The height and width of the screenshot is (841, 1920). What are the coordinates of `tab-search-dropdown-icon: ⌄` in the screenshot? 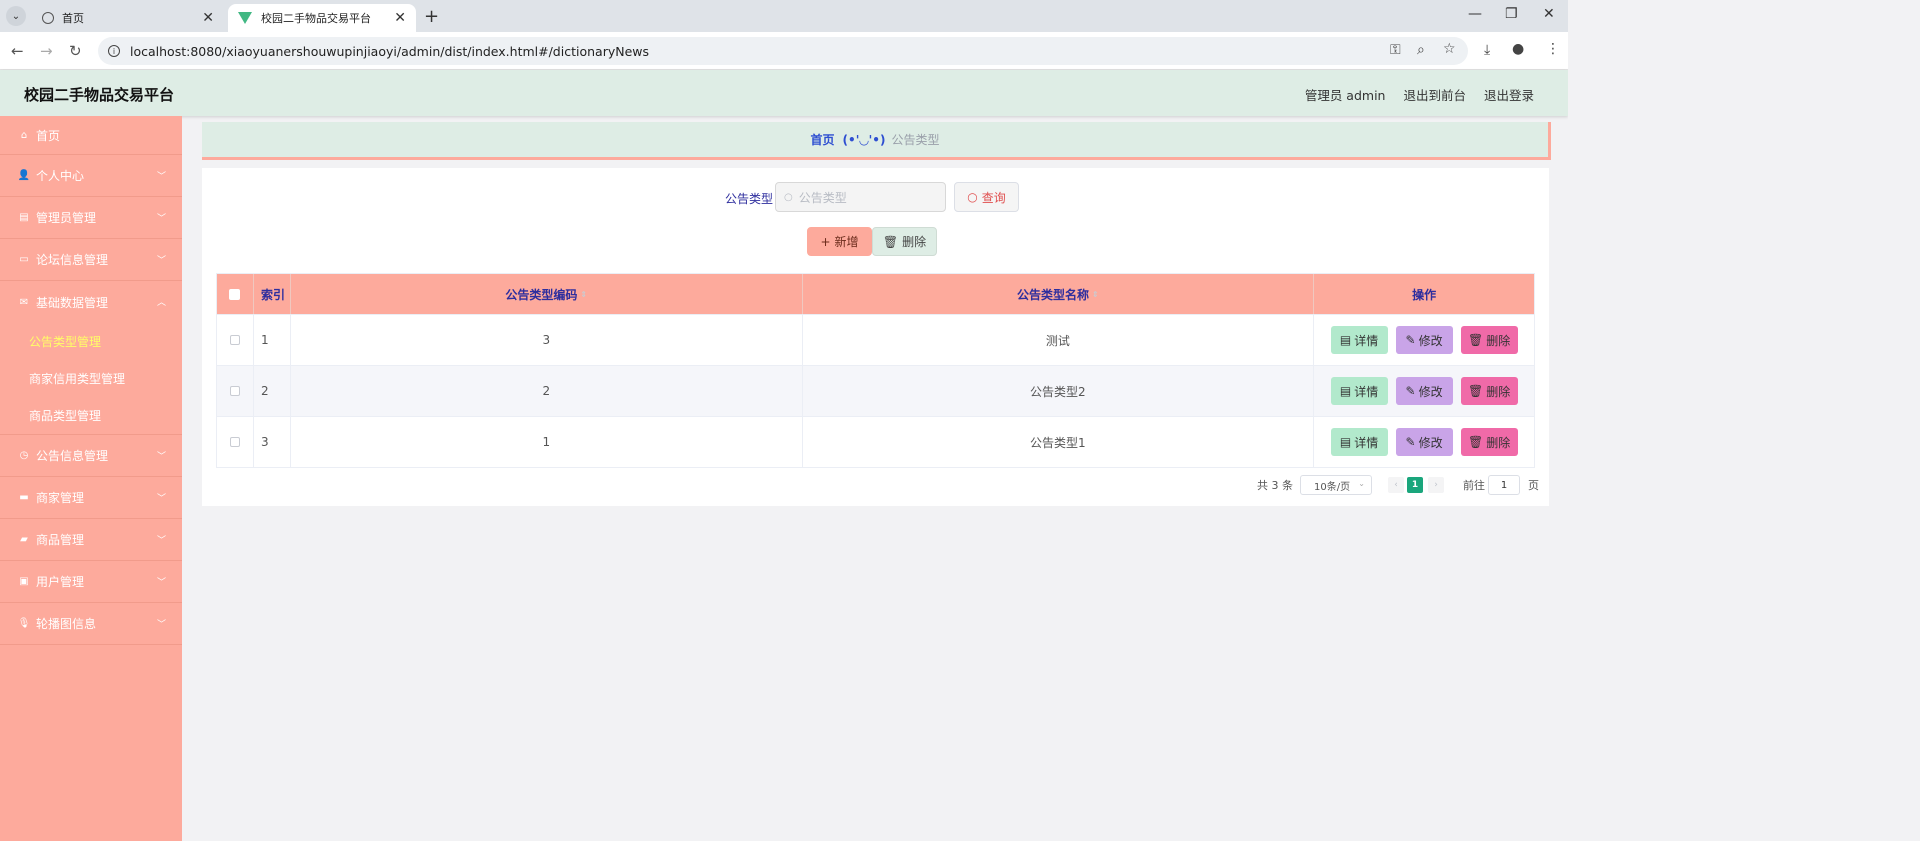 It's located at (16, 16).